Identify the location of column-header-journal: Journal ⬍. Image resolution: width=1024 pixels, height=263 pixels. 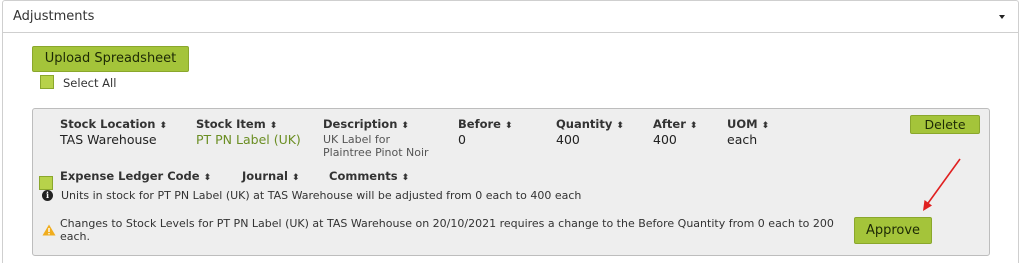
(270, 176).